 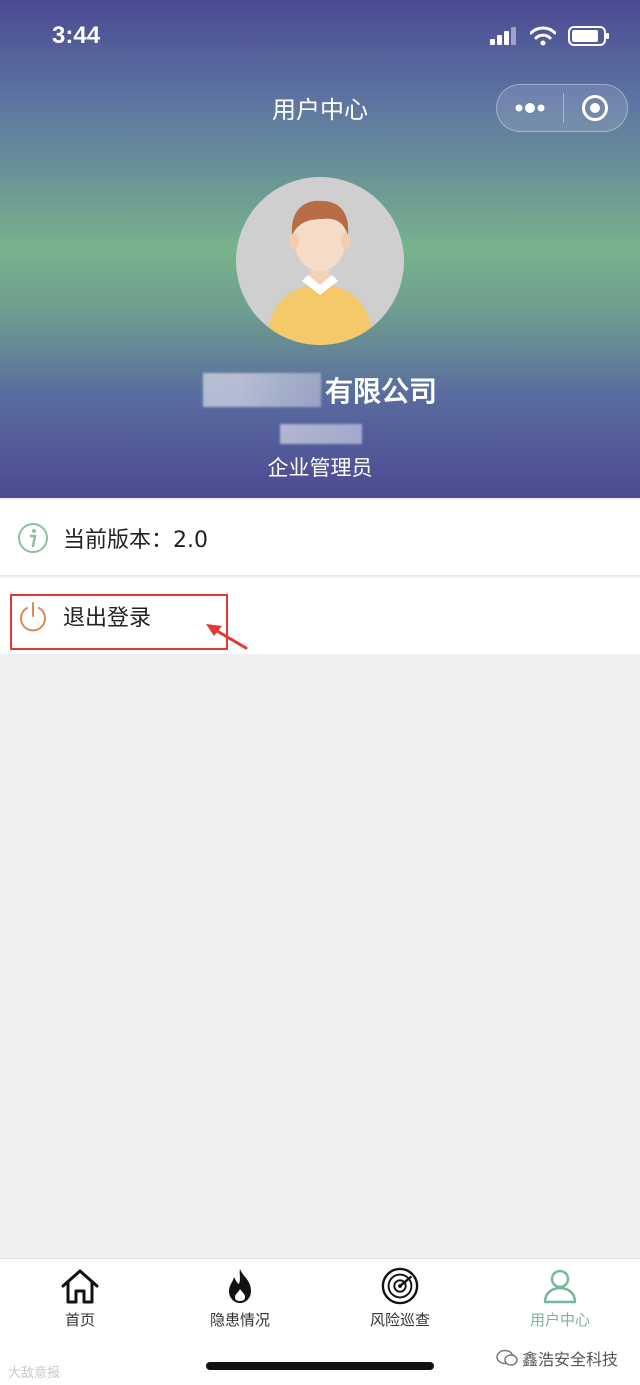 What do you see at coordinates (76, 35) in the screenshot?
I see `status-time: 3:44` at bounding box center [76, 35].